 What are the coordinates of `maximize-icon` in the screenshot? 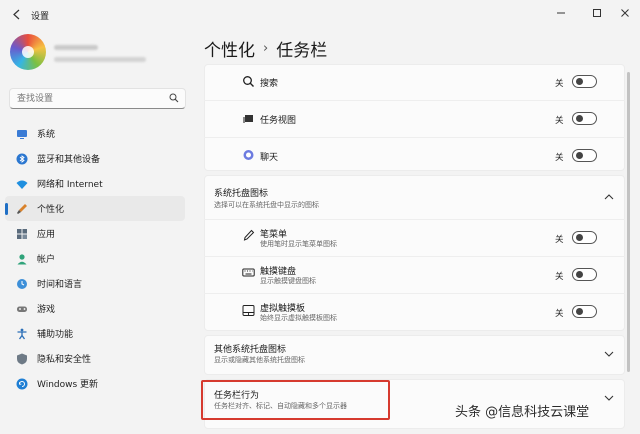 It's located at (597, 13).